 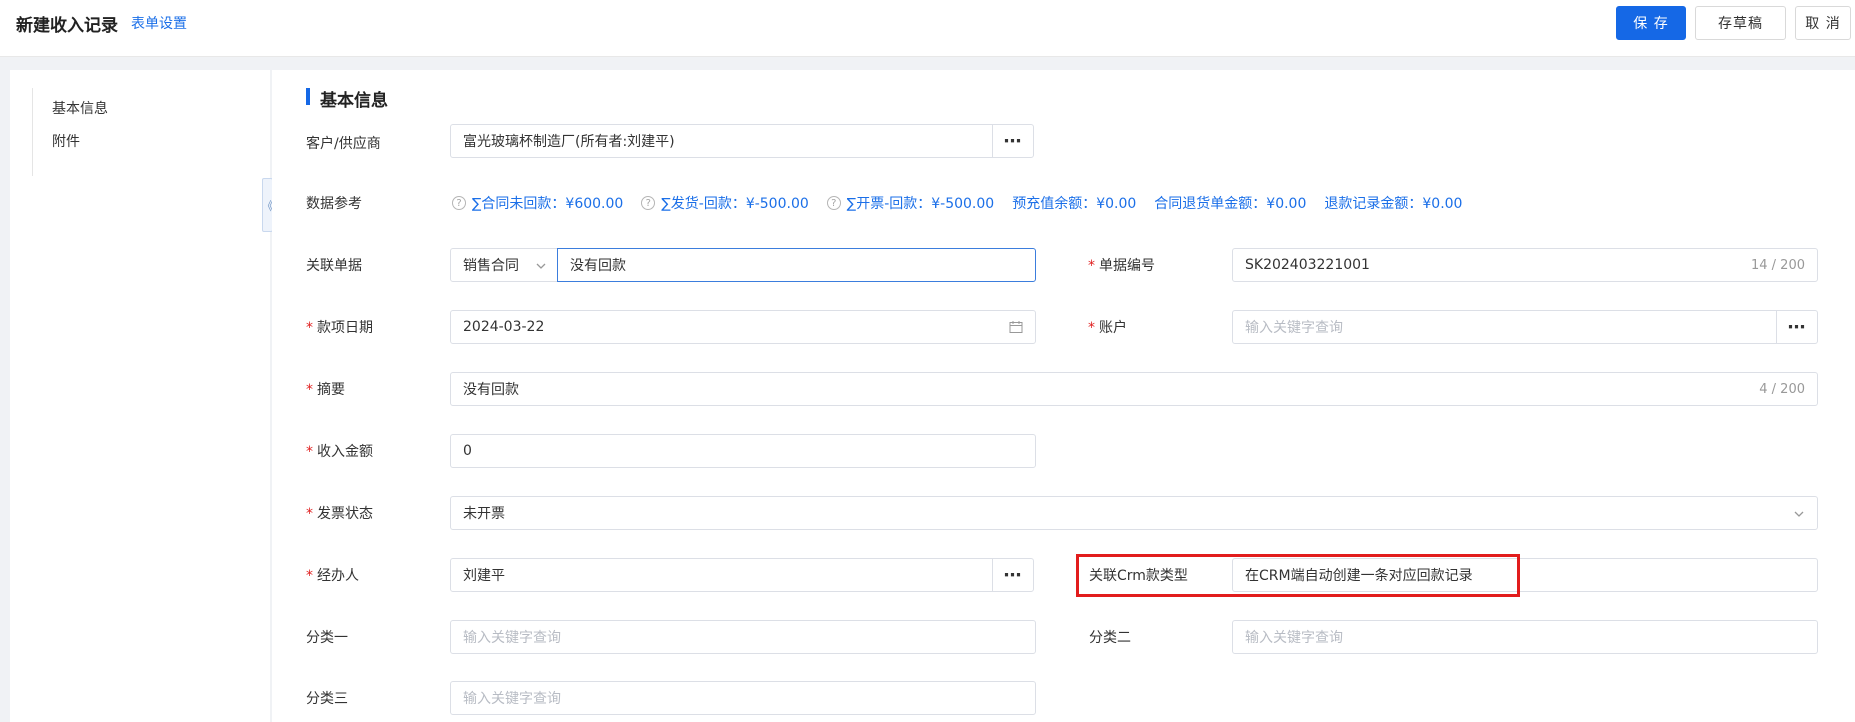 What do you see at coordinates (327, 699) in the screenshot?
I see `cat3-label: 分类三` at bounding box center [327, 699].